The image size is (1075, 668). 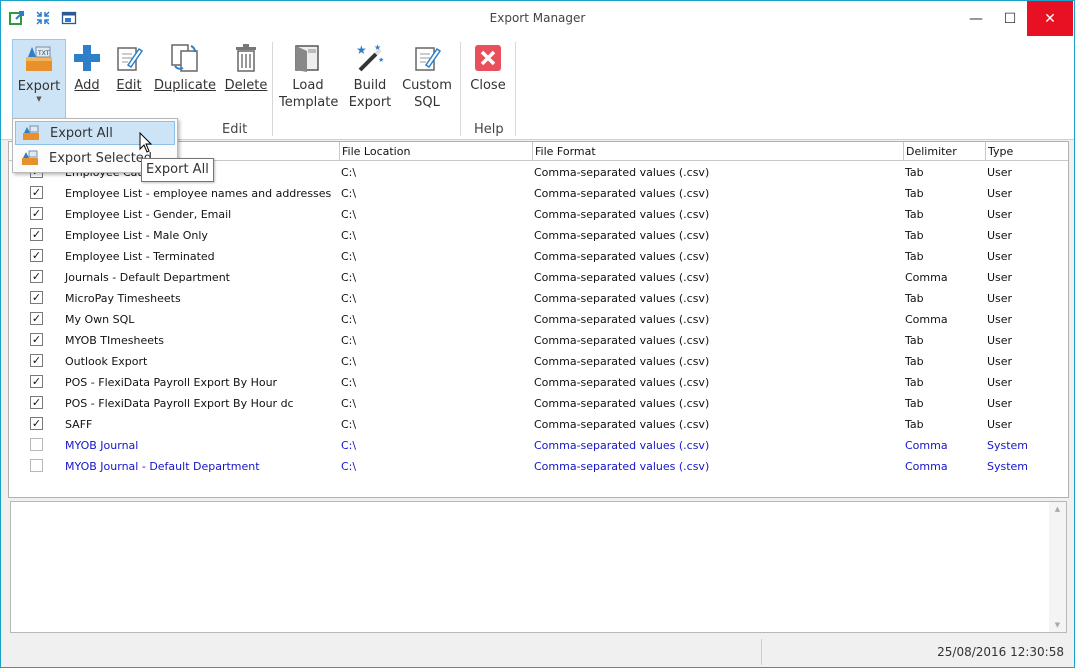 What do you see at coordinates (1050, 18) in the screenshot?
I see `close-window-button: ✕` at bounding box center [1050, 18].